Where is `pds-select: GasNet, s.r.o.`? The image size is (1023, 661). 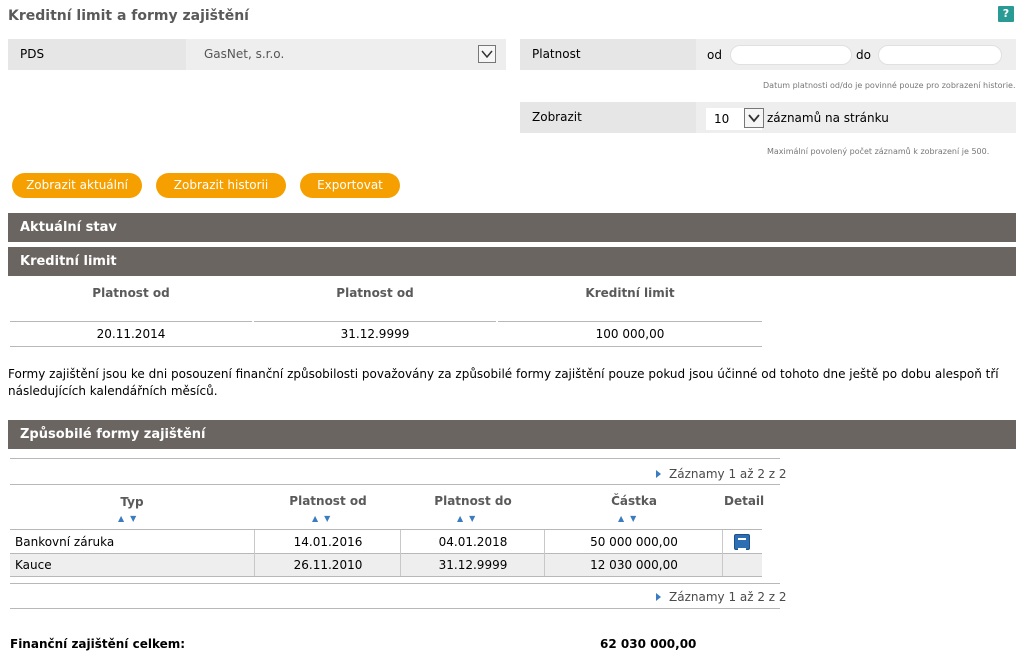 pds-select: GasNet, s.r.o. is located at coordinates (347, 54).